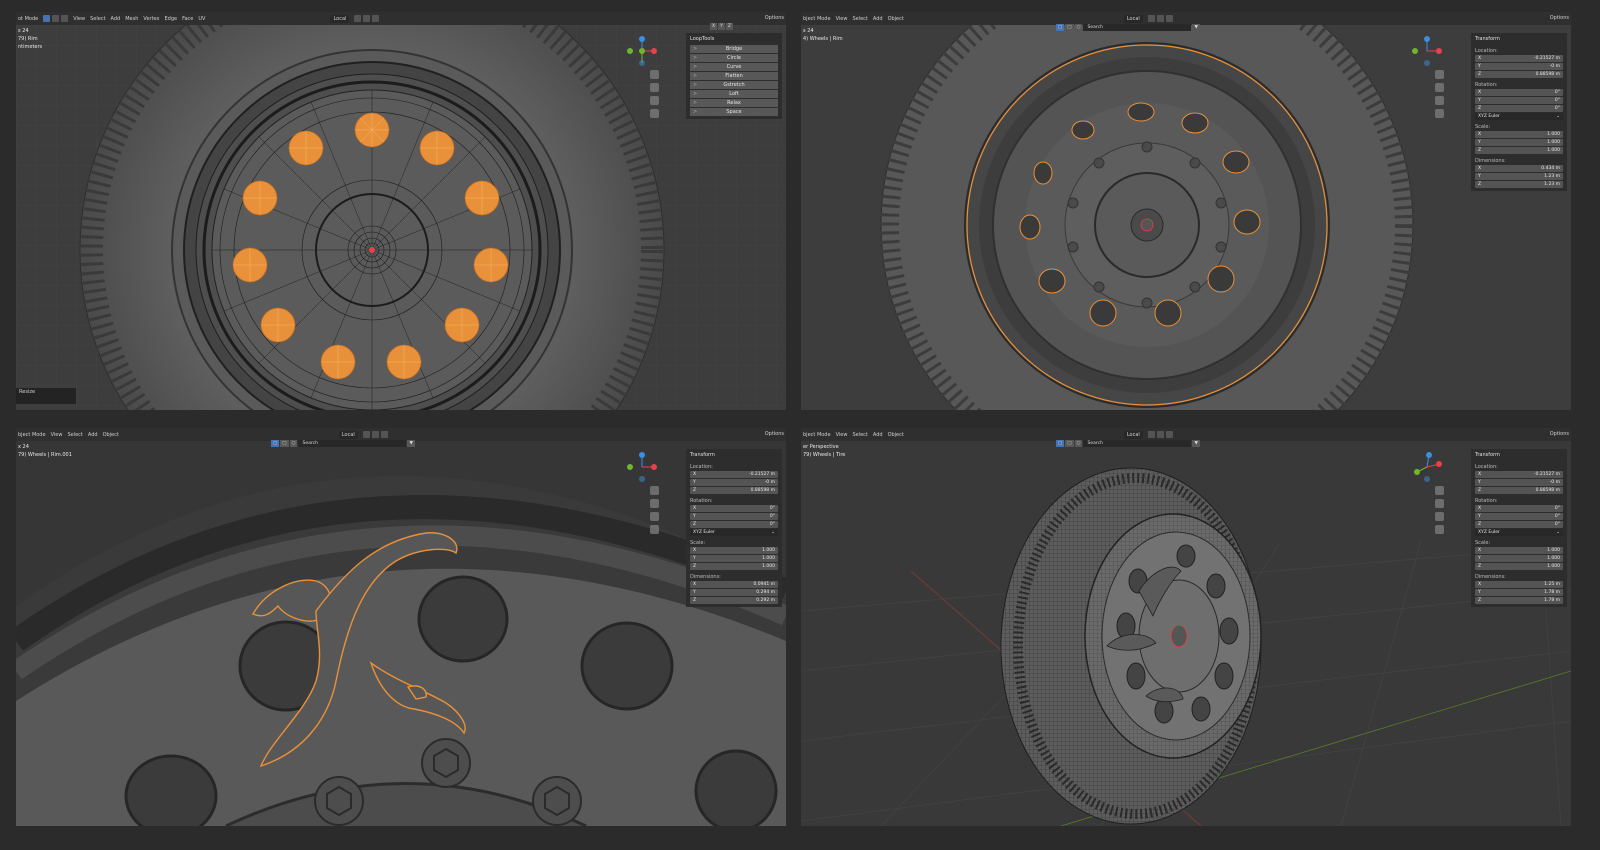 This screenshot has width=1600, height=850. What do you see at coordinates (46, 396) in the screenshot?
I see `operator-status: Resize` at bounding box center [46, 396].